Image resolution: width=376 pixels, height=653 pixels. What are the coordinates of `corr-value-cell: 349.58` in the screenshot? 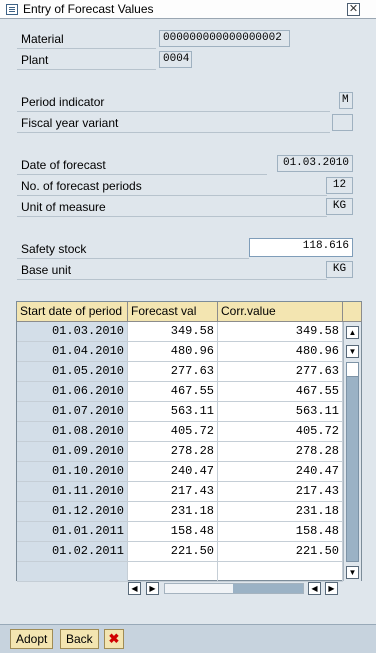 It's located at (280, 332).